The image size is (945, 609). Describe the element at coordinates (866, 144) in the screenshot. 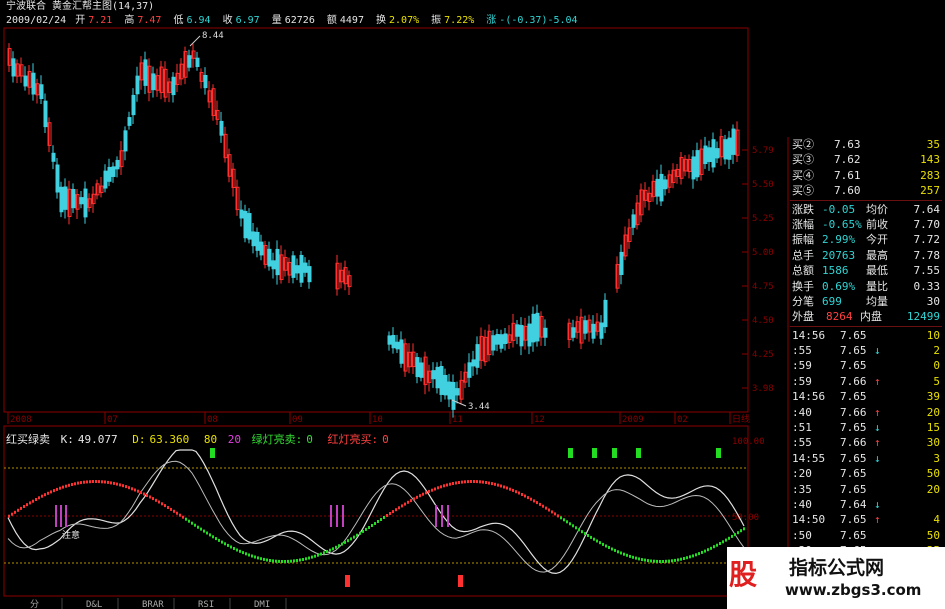

I see `bid-row: 买② 7.63 35` at that location.